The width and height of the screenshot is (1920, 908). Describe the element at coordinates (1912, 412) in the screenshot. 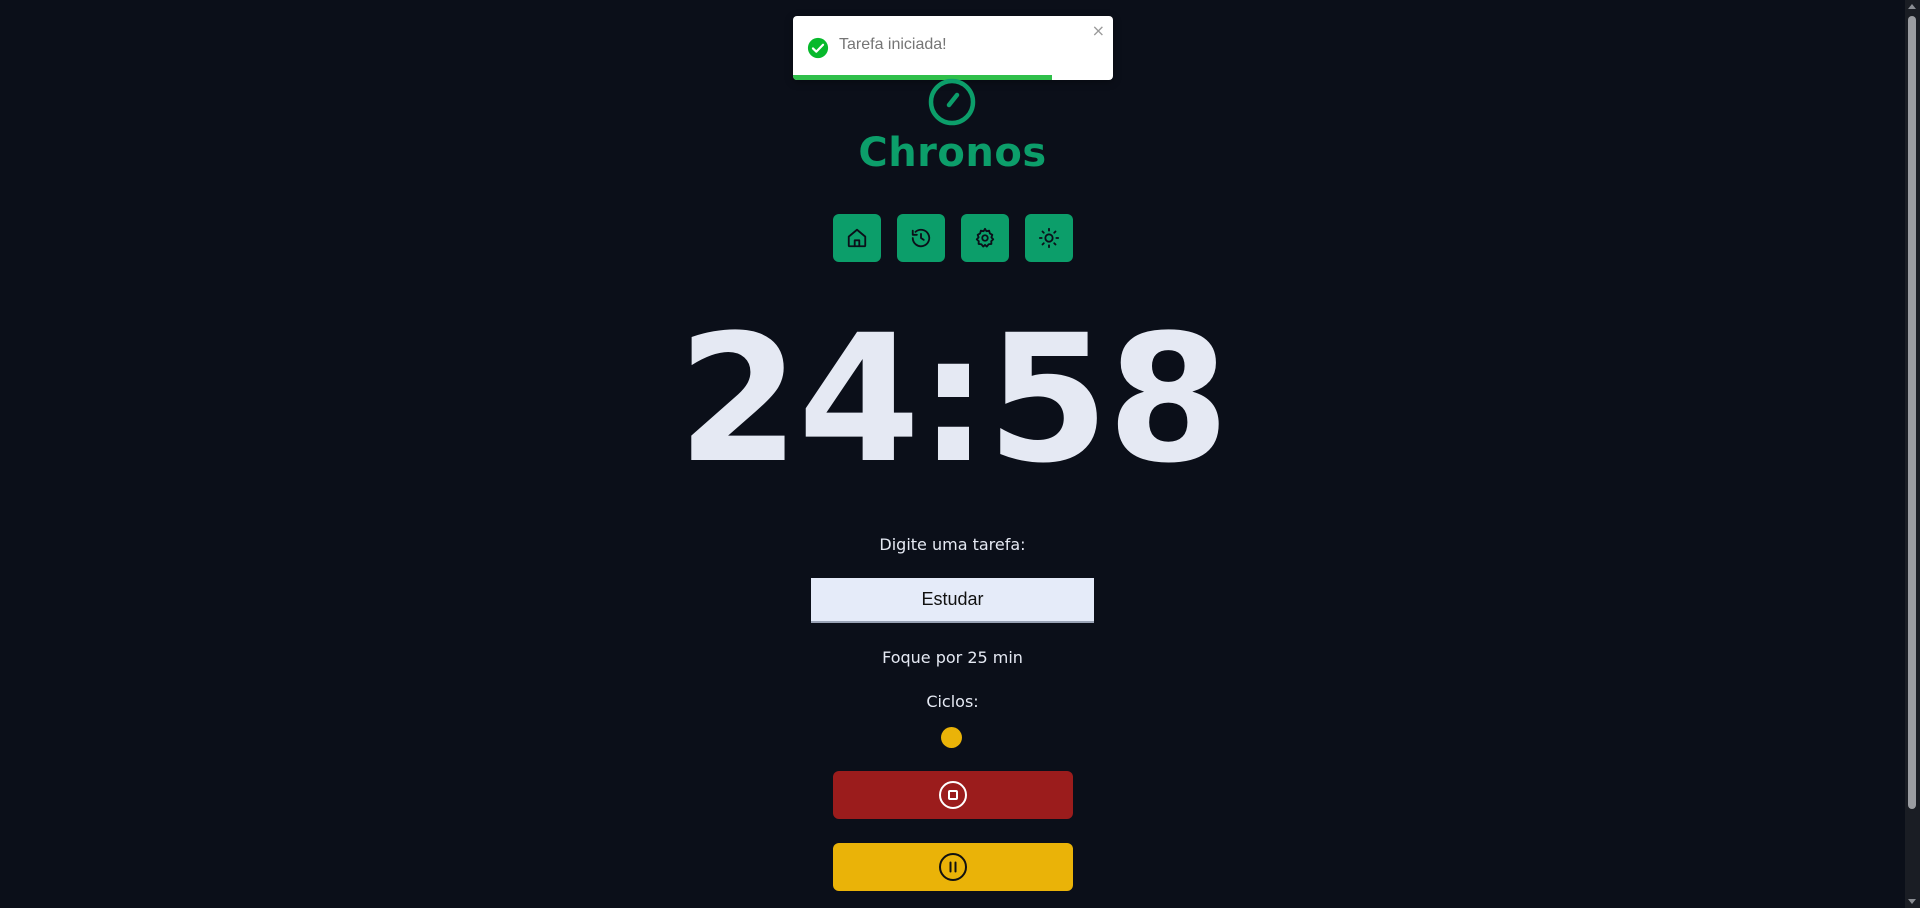

I see `scrollbar-thumb` at that location.